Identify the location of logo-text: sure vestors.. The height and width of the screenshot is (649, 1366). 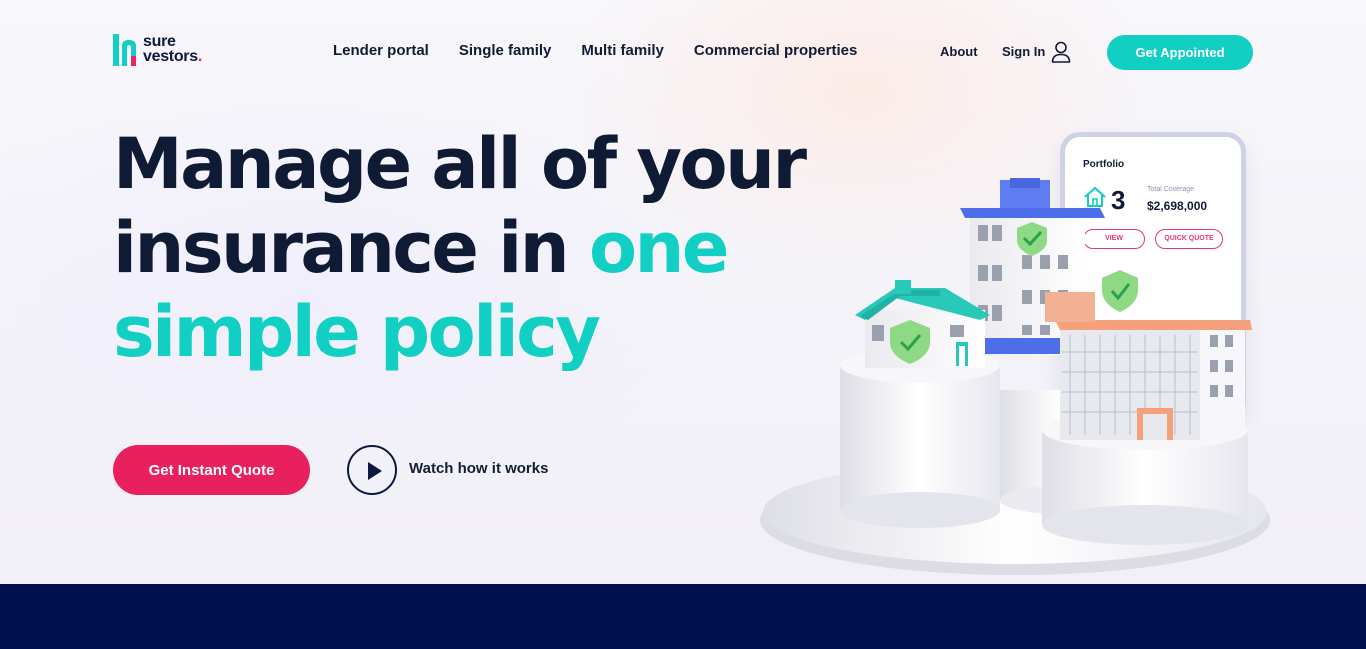
(172, 49).